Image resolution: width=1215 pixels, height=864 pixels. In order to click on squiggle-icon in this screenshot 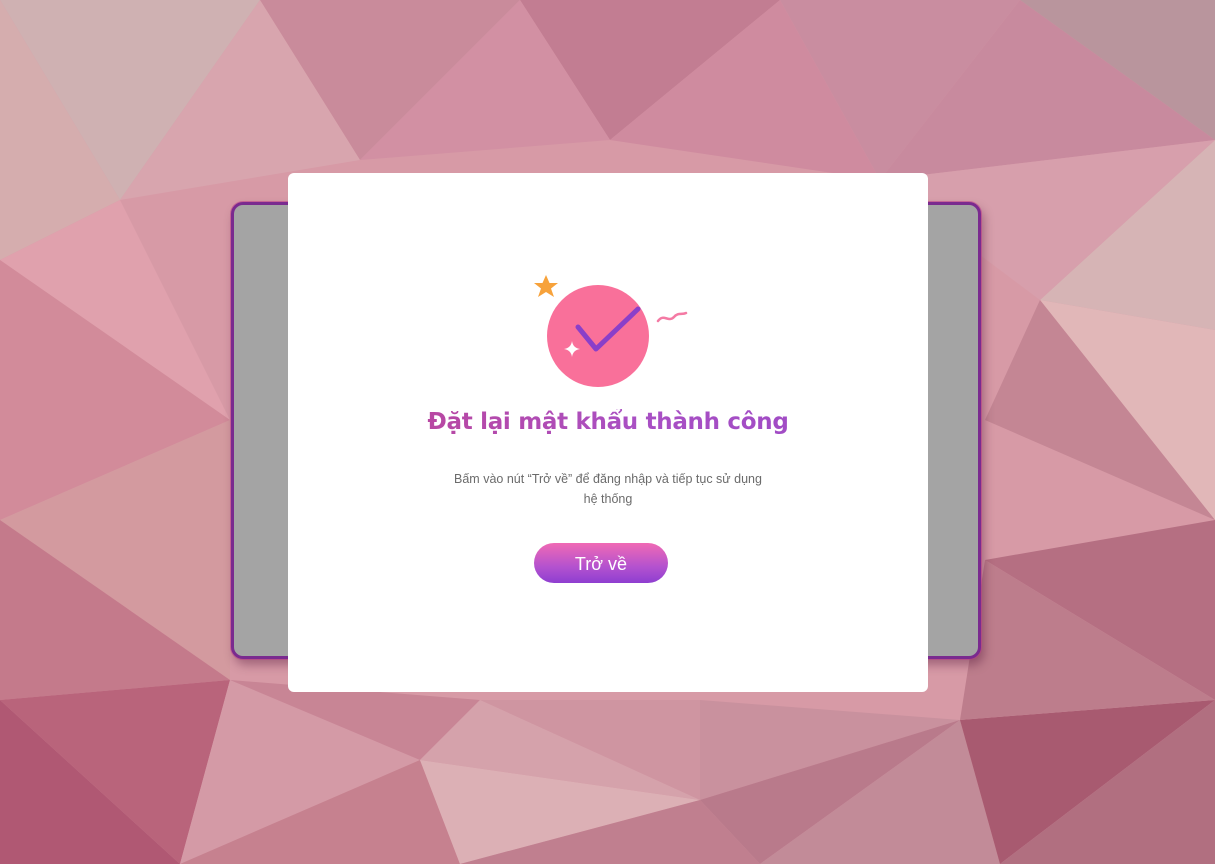, I will do `click(672, 317)`.